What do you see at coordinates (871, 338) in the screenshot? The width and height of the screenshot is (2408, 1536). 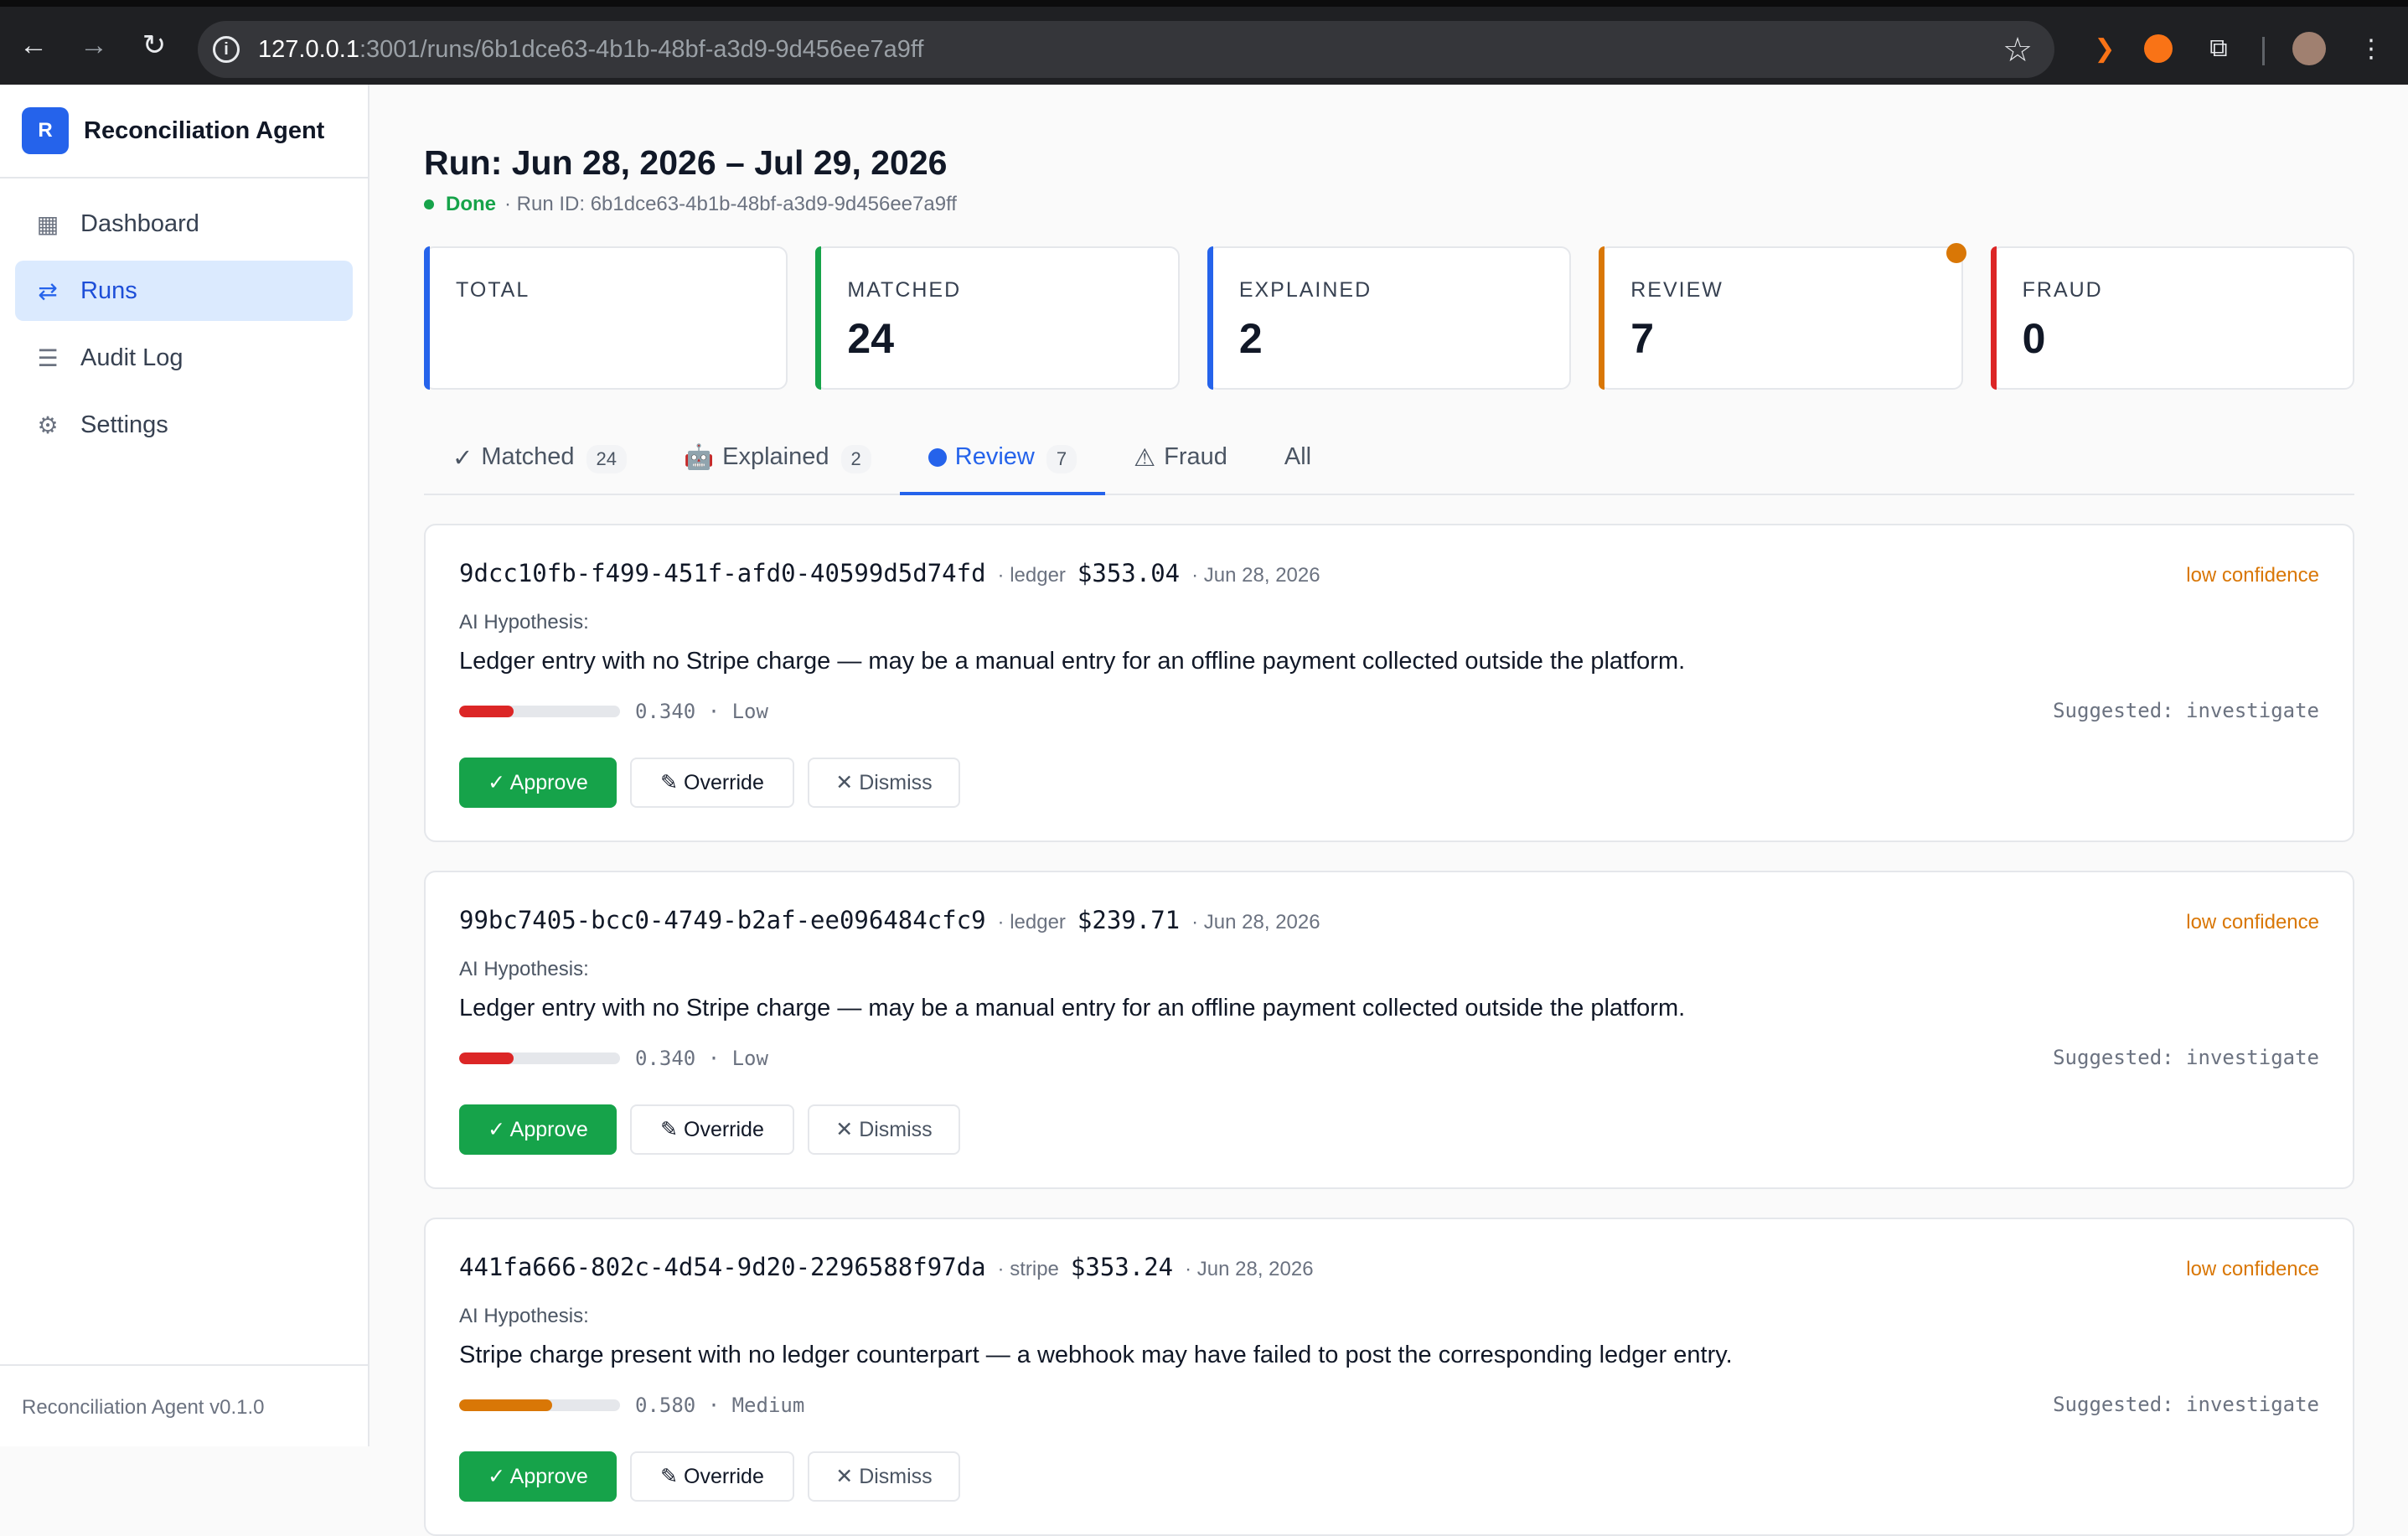 I see `stat-value: 24` at bounding box center [871, 338].